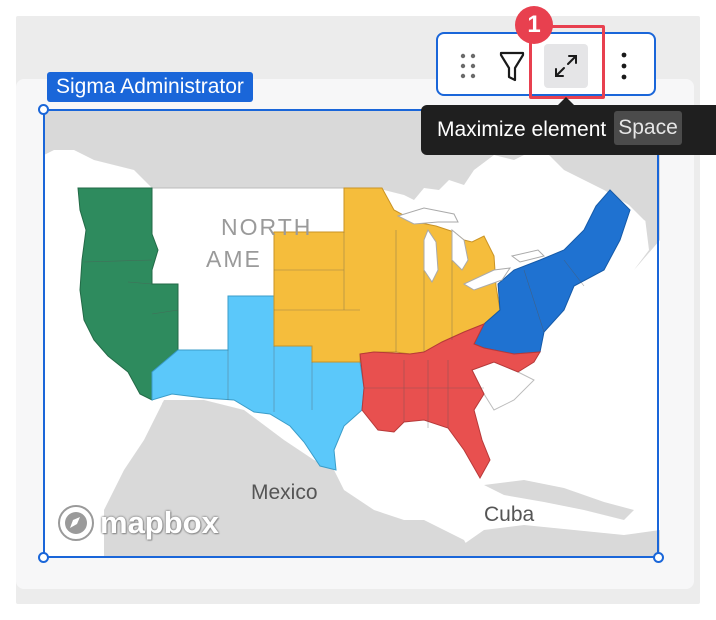 This screenshot has width=716, height=620. Describe the element at coordinates (76, 523) in the screenshot. I see `mapbox-logo-icon` at that location.